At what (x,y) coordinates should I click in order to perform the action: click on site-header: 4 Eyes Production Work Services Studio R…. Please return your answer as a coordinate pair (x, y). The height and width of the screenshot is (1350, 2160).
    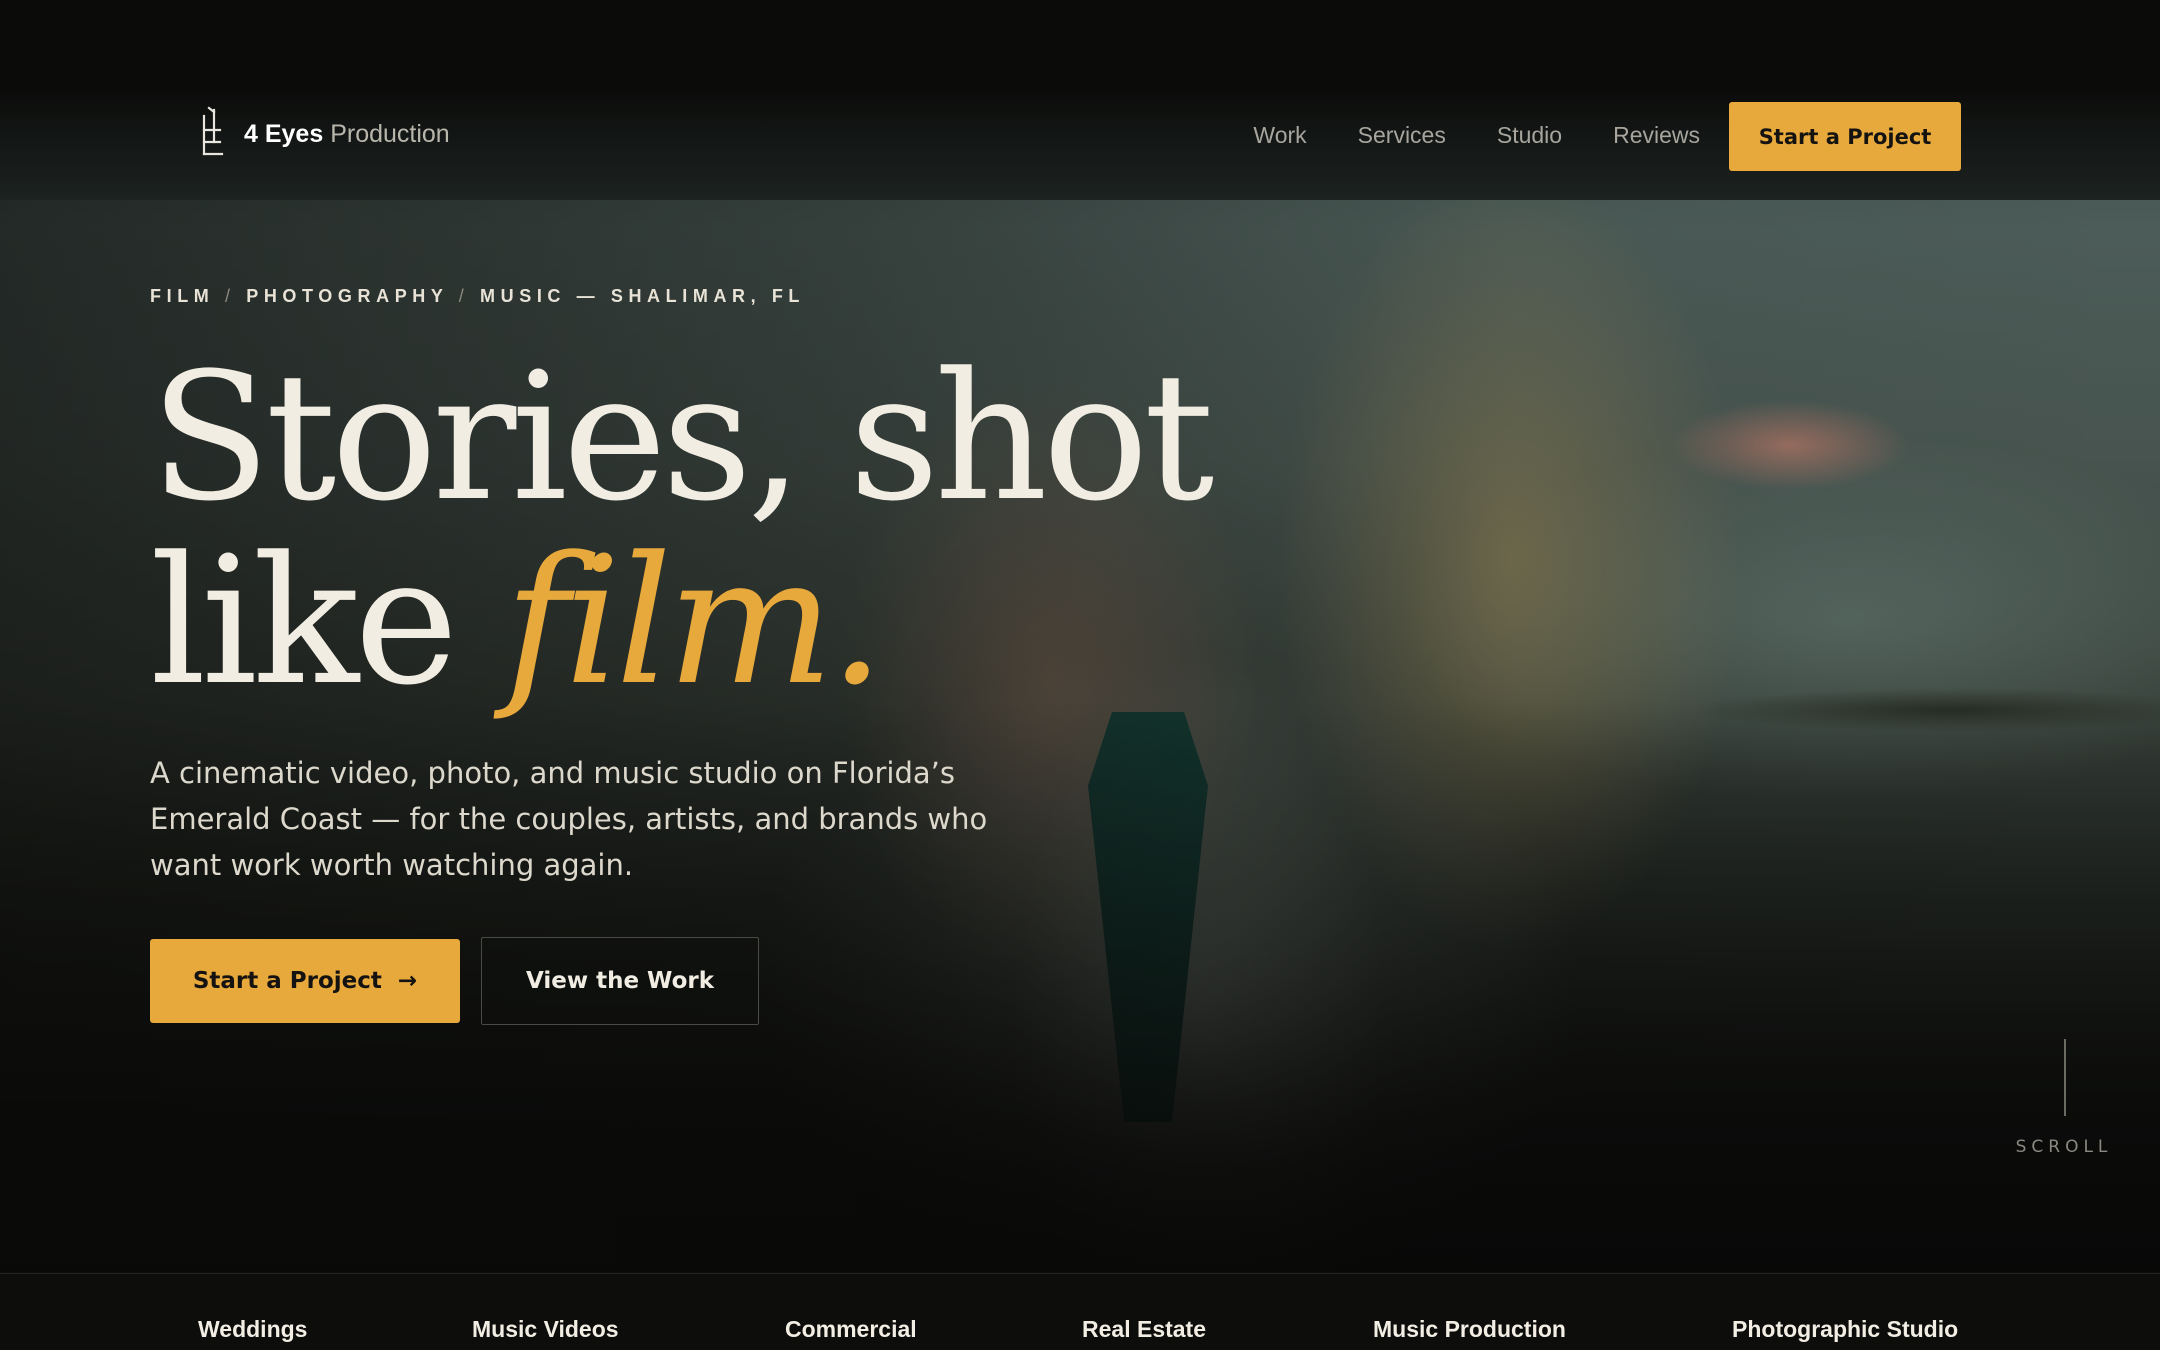
    Looking at the image, I should click on (1080, 100).